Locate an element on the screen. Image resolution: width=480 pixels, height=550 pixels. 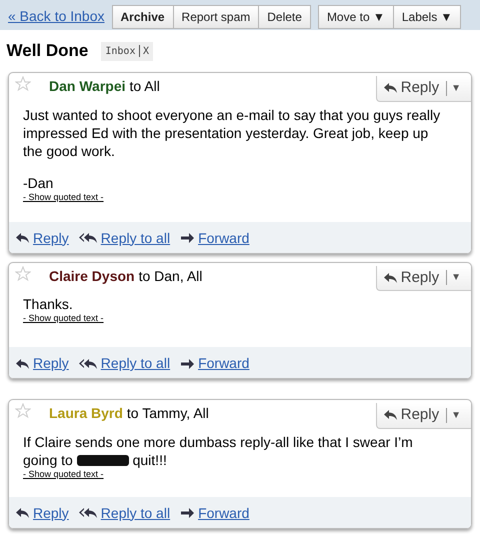
remove-label-button: X is located at coordinates (146, 51).